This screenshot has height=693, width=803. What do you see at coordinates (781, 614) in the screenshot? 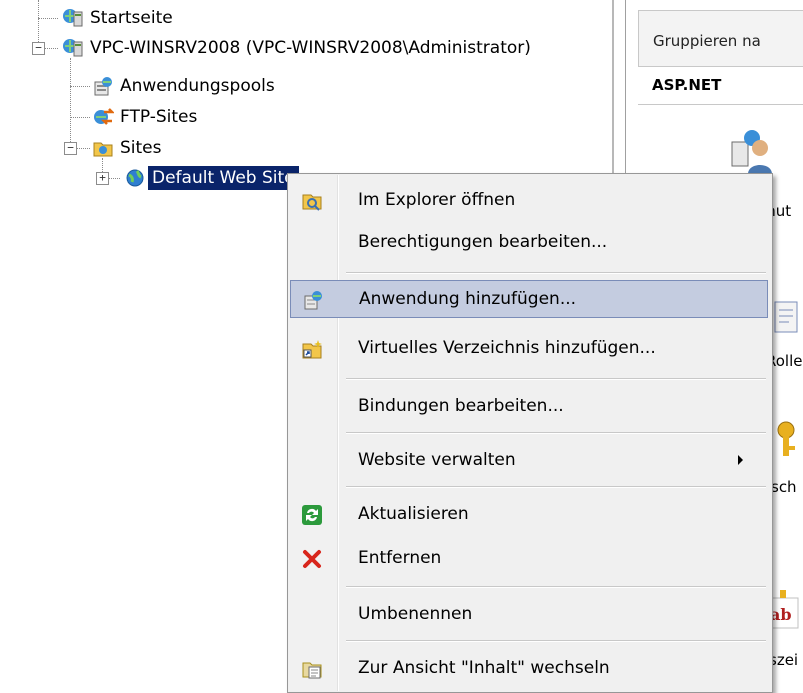
I see `svg-text: ab` at bounding box center [781, 614].